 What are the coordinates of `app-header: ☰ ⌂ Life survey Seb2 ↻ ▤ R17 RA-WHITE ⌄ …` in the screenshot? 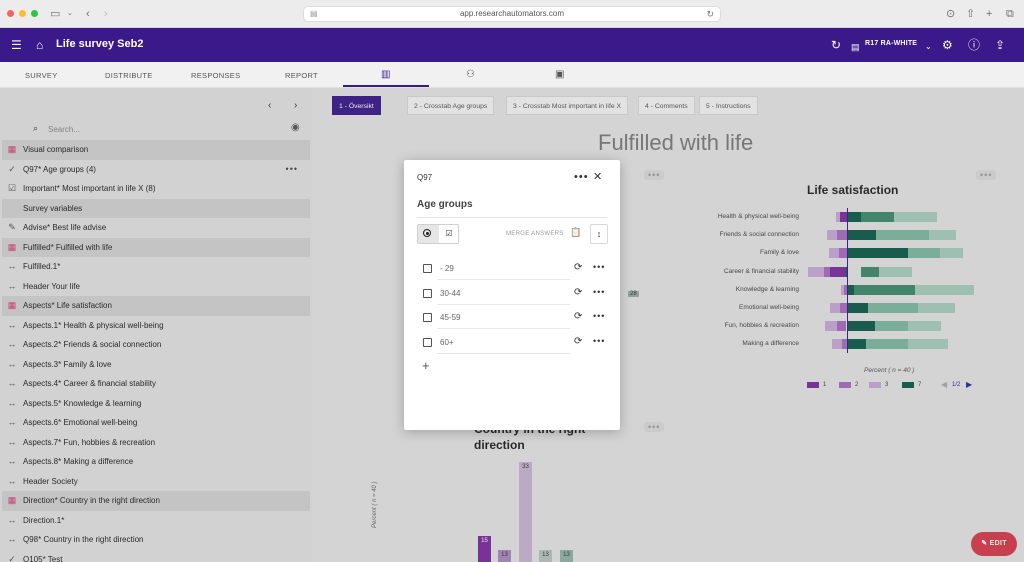 It's located at (512, 45).